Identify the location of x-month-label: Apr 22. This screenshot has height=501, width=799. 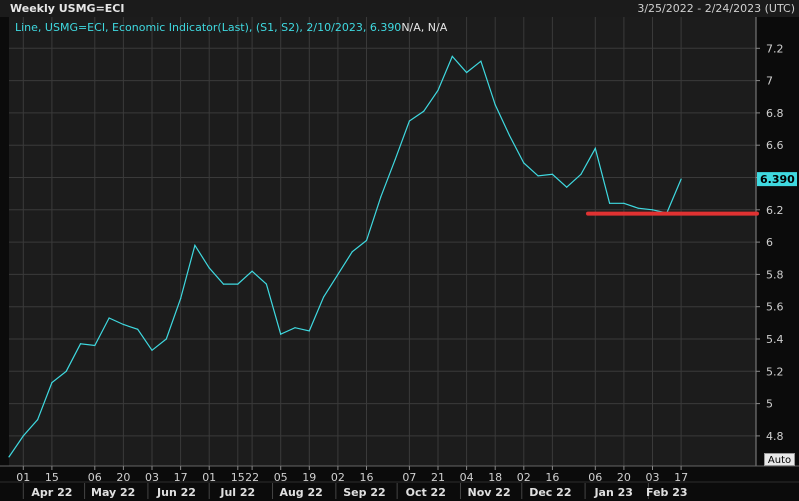
(51, 492).